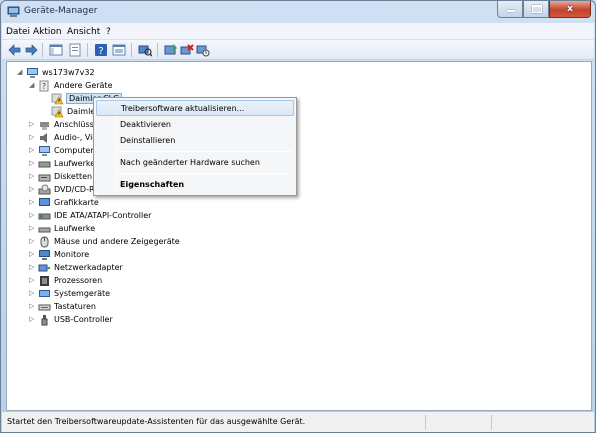 Image resolution: width=596 pixels, height=433 pixels. I want to click on tree-category-label: Prozessoren, so click(78, 280).